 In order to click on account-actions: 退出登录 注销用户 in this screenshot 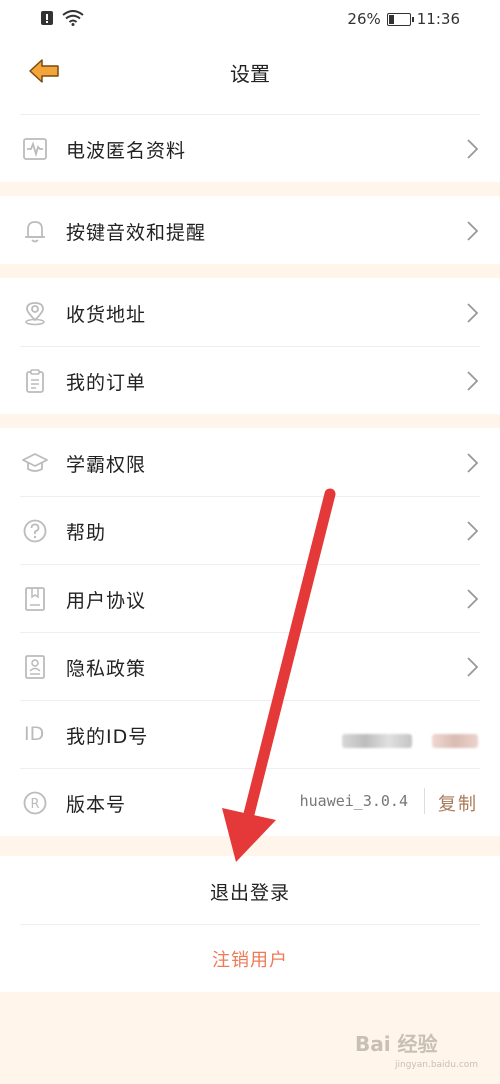, I will do `click(250, 924)`.